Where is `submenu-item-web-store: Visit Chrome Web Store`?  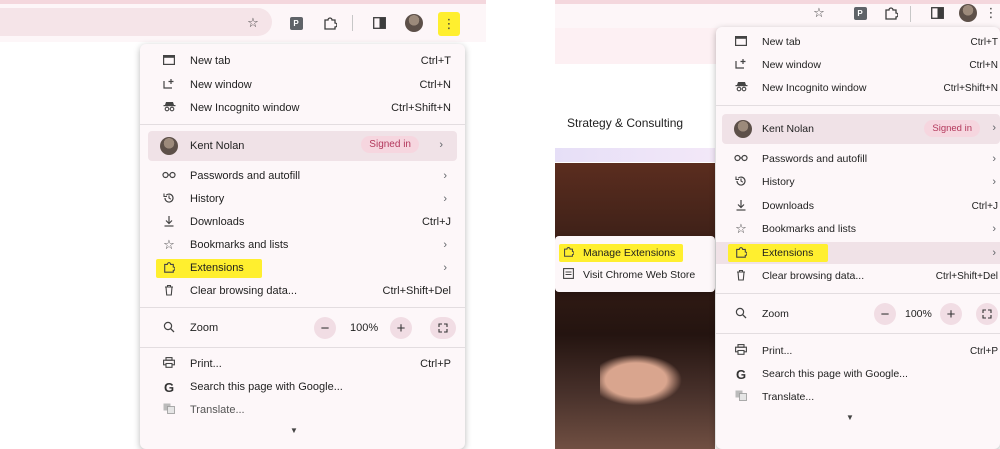 submenu-item-web-store: Visit Chrome Web Store is located at coordinates (635, 275).